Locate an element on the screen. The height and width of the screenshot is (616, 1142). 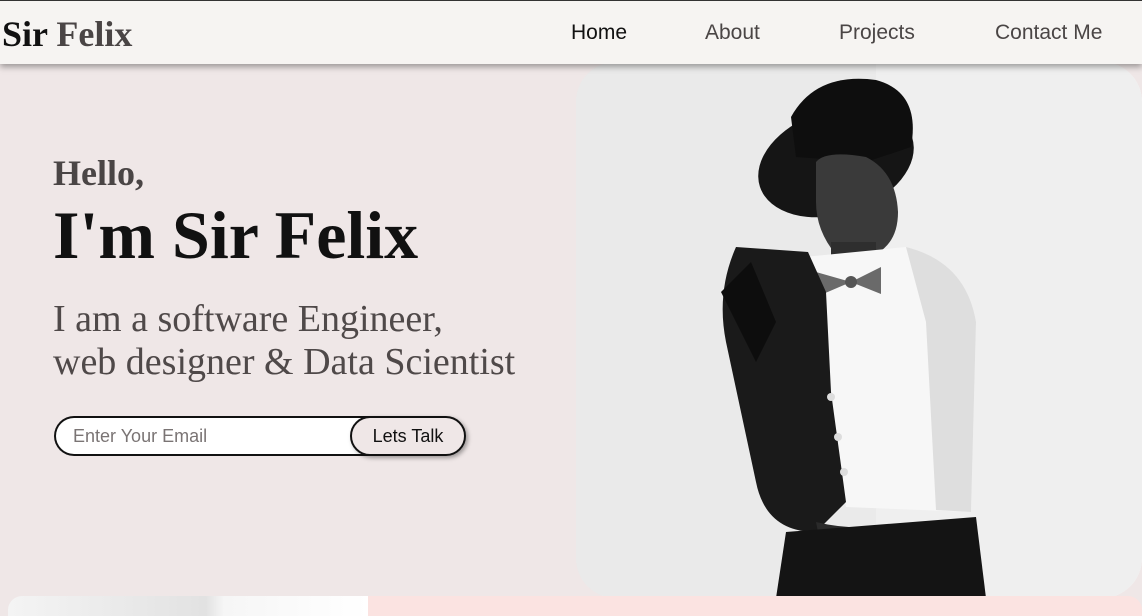
nav-link-projects: Projects is located at coordinates (877, 33).